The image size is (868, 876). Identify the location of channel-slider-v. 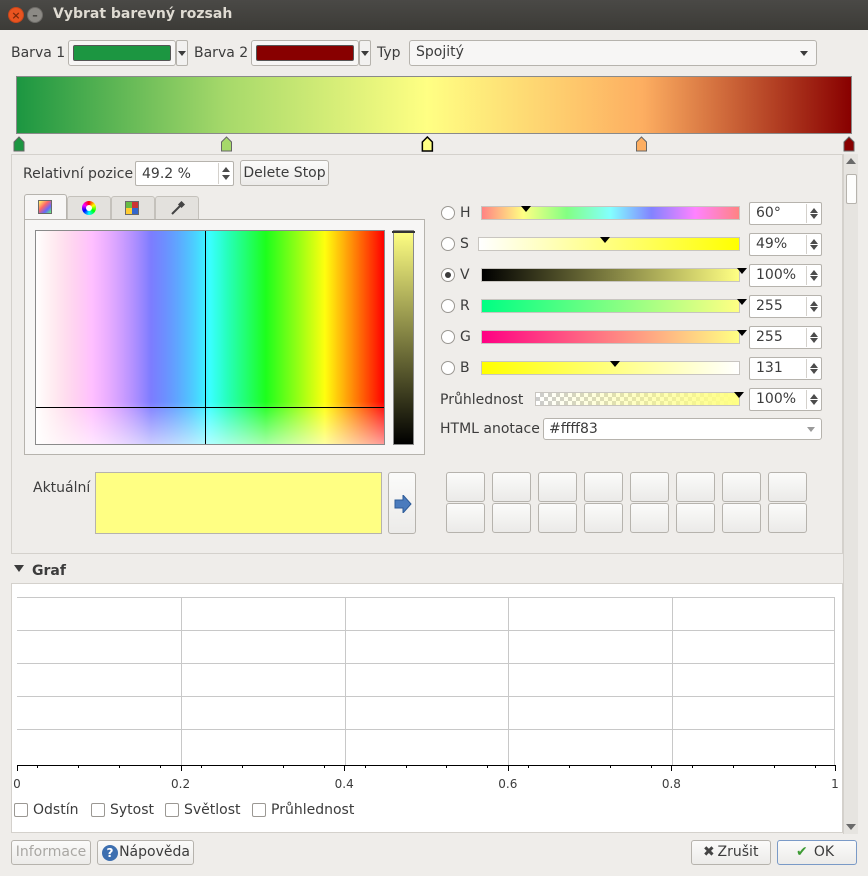
(614, 275).